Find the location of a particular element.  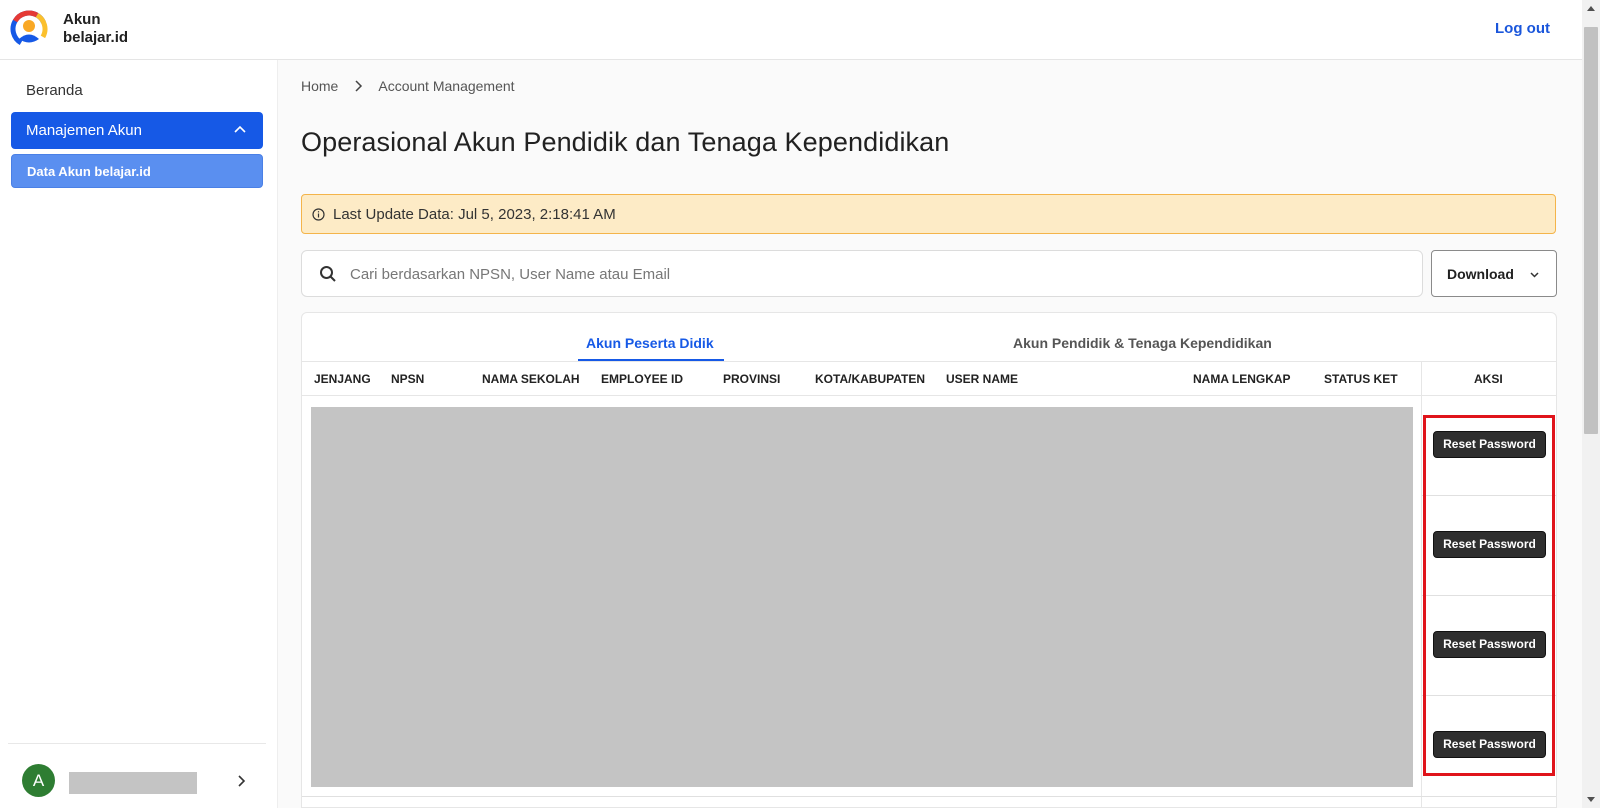

search-icon is located at coordinates (328, 274).